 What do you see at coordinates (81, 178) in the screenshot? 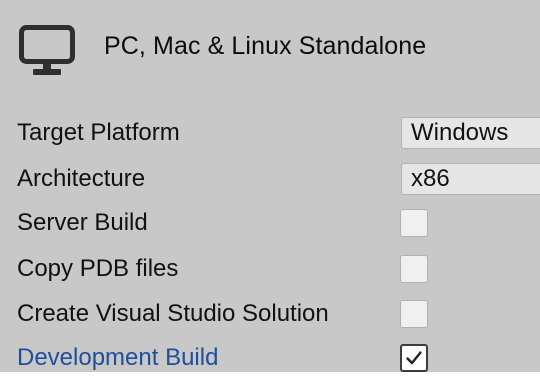
I see `architecture-label: Architecture` at bounding box center [81, 178].